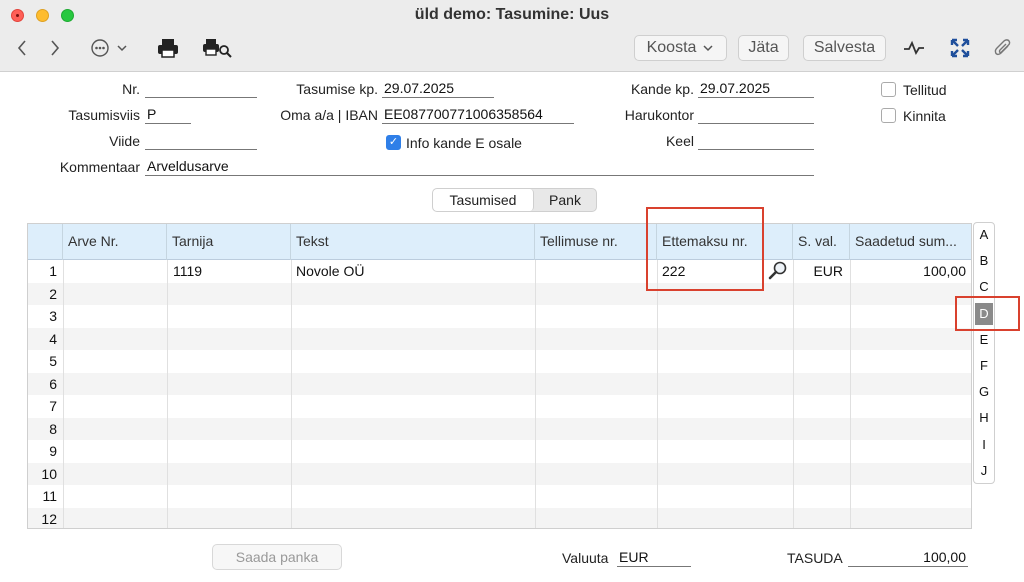 The width and height of the screenshot is (1024, 582). I want to click on letter-index-g: G, so click(984, 392).